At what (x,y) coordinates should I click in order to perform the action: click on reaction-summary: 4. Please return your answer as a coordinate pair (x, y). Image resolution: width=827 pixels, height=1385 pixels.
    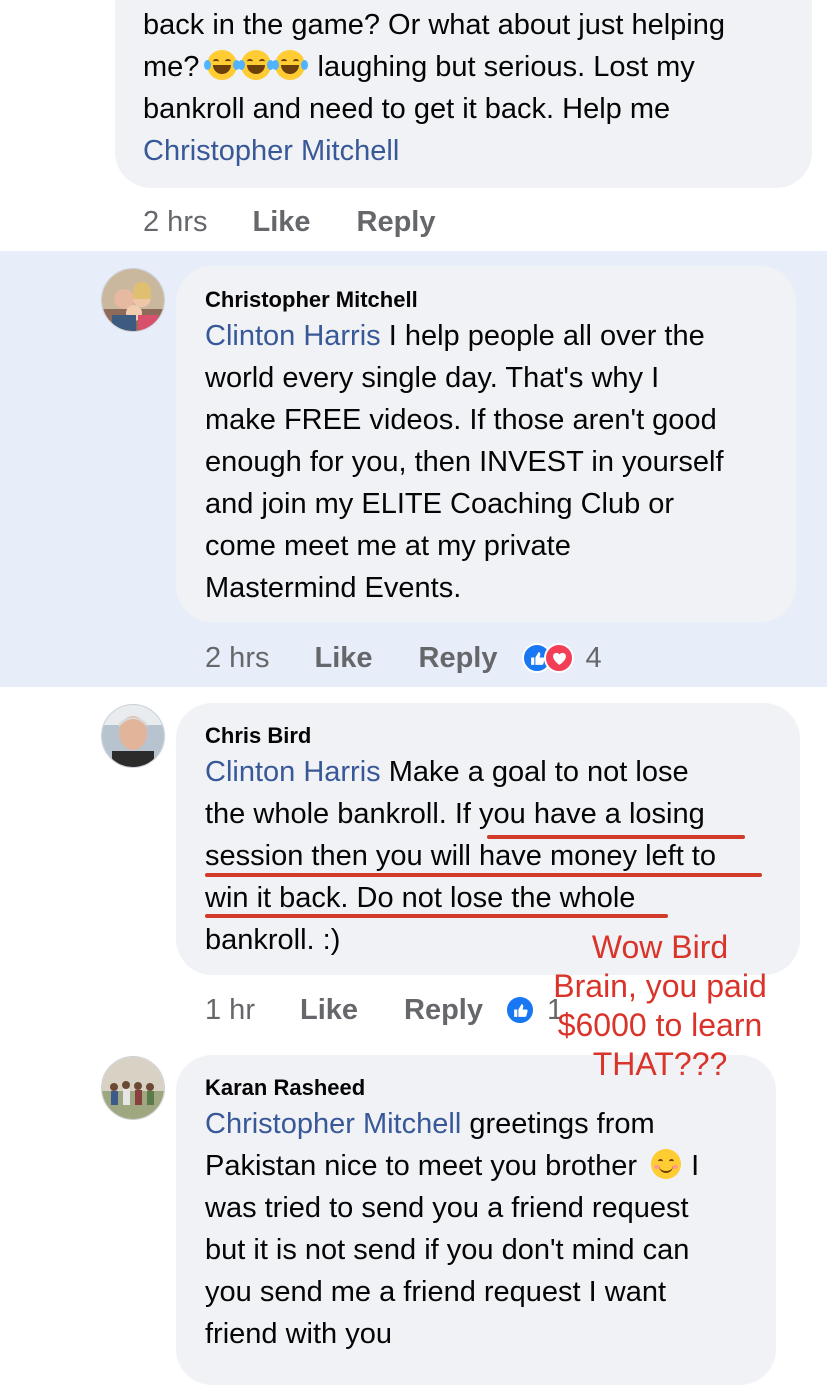
    Looking at the image, I should click on (561, 658).